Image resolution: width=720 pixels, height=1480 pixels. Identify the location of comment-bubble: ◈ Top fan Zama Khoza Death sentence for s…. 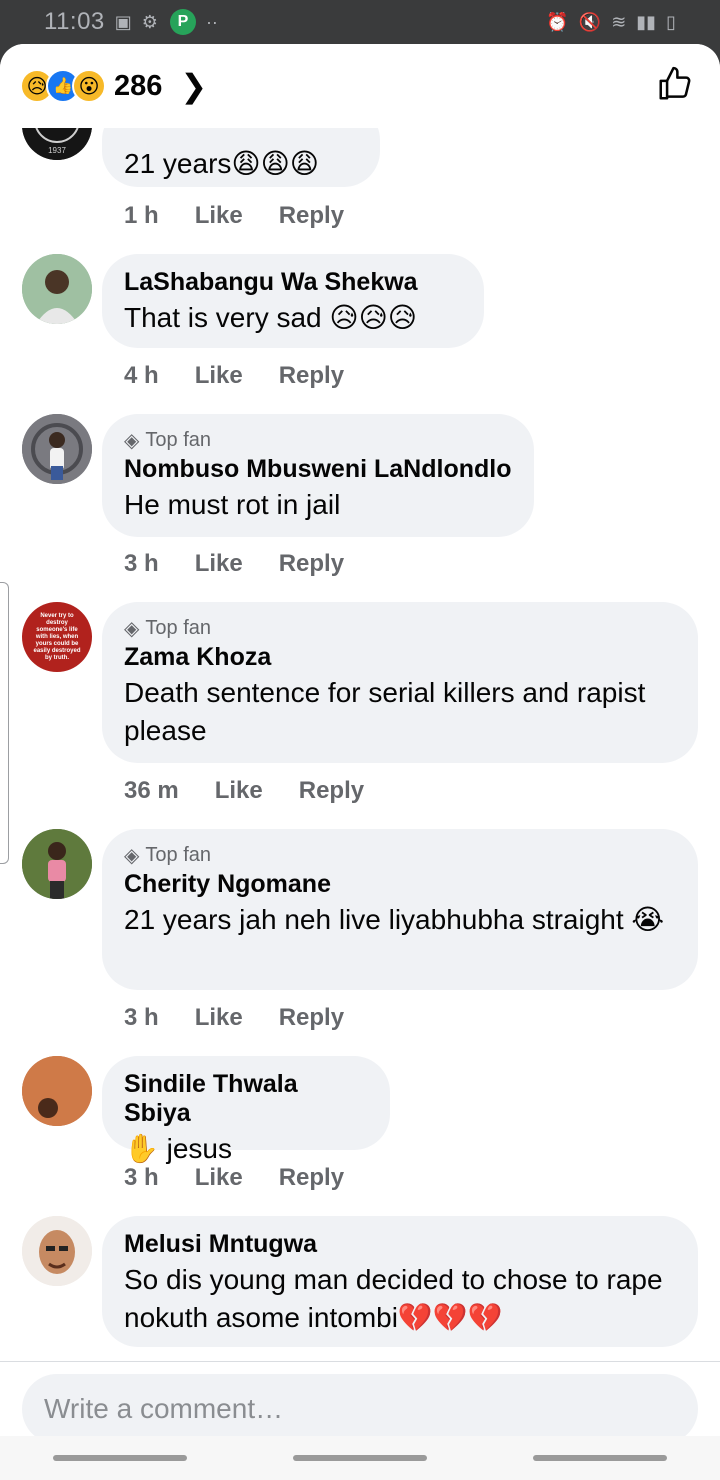
(400, 682).